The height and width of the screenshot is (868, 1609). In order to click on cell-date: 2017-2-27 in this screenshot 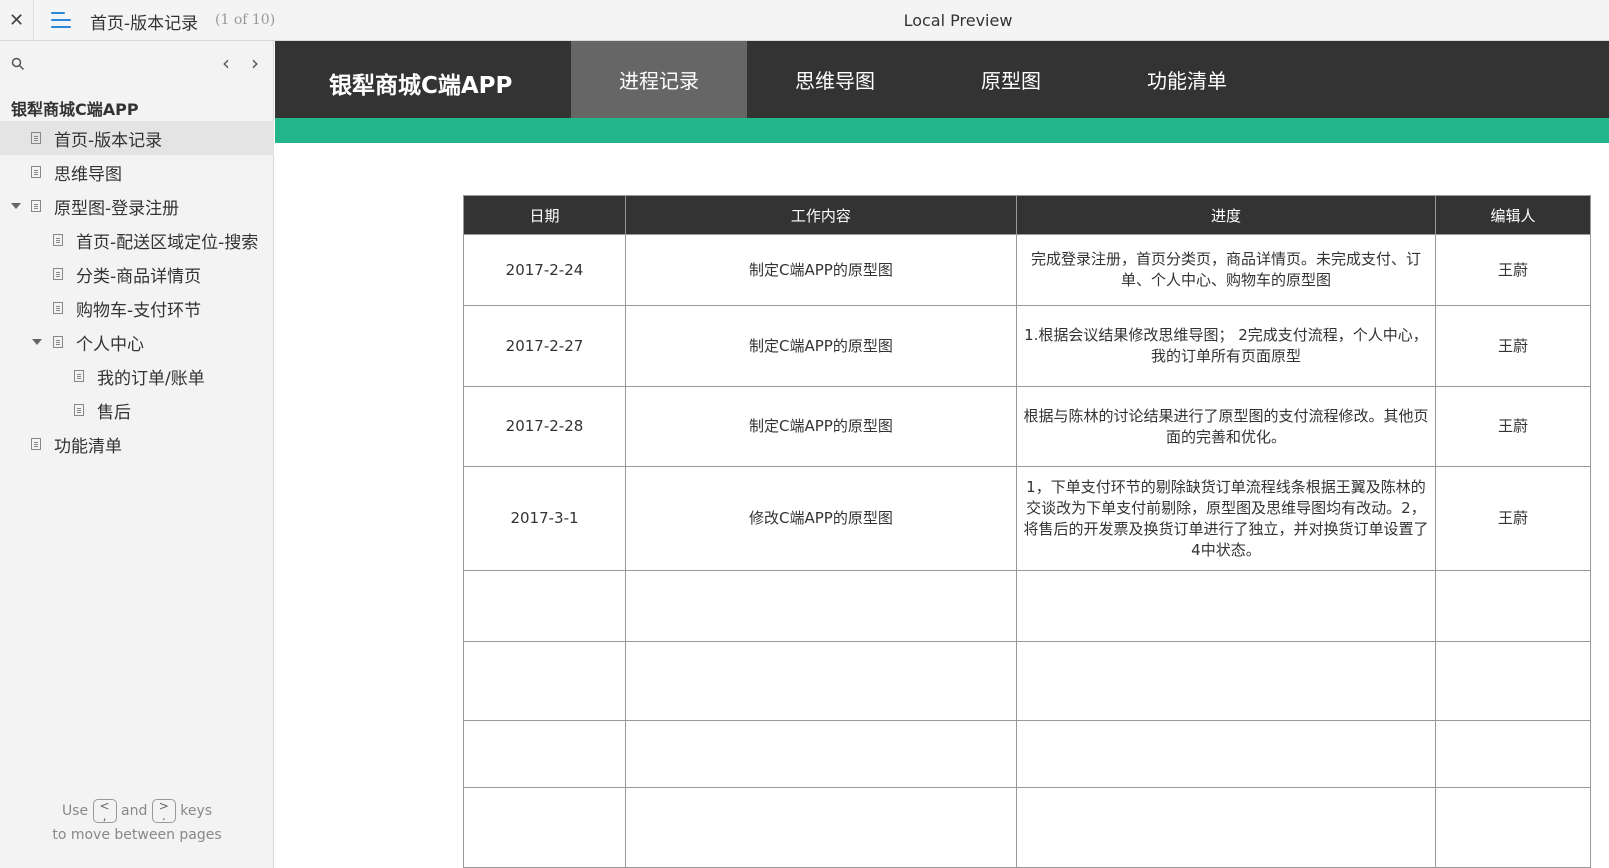, I will do `click(544, 346)`.